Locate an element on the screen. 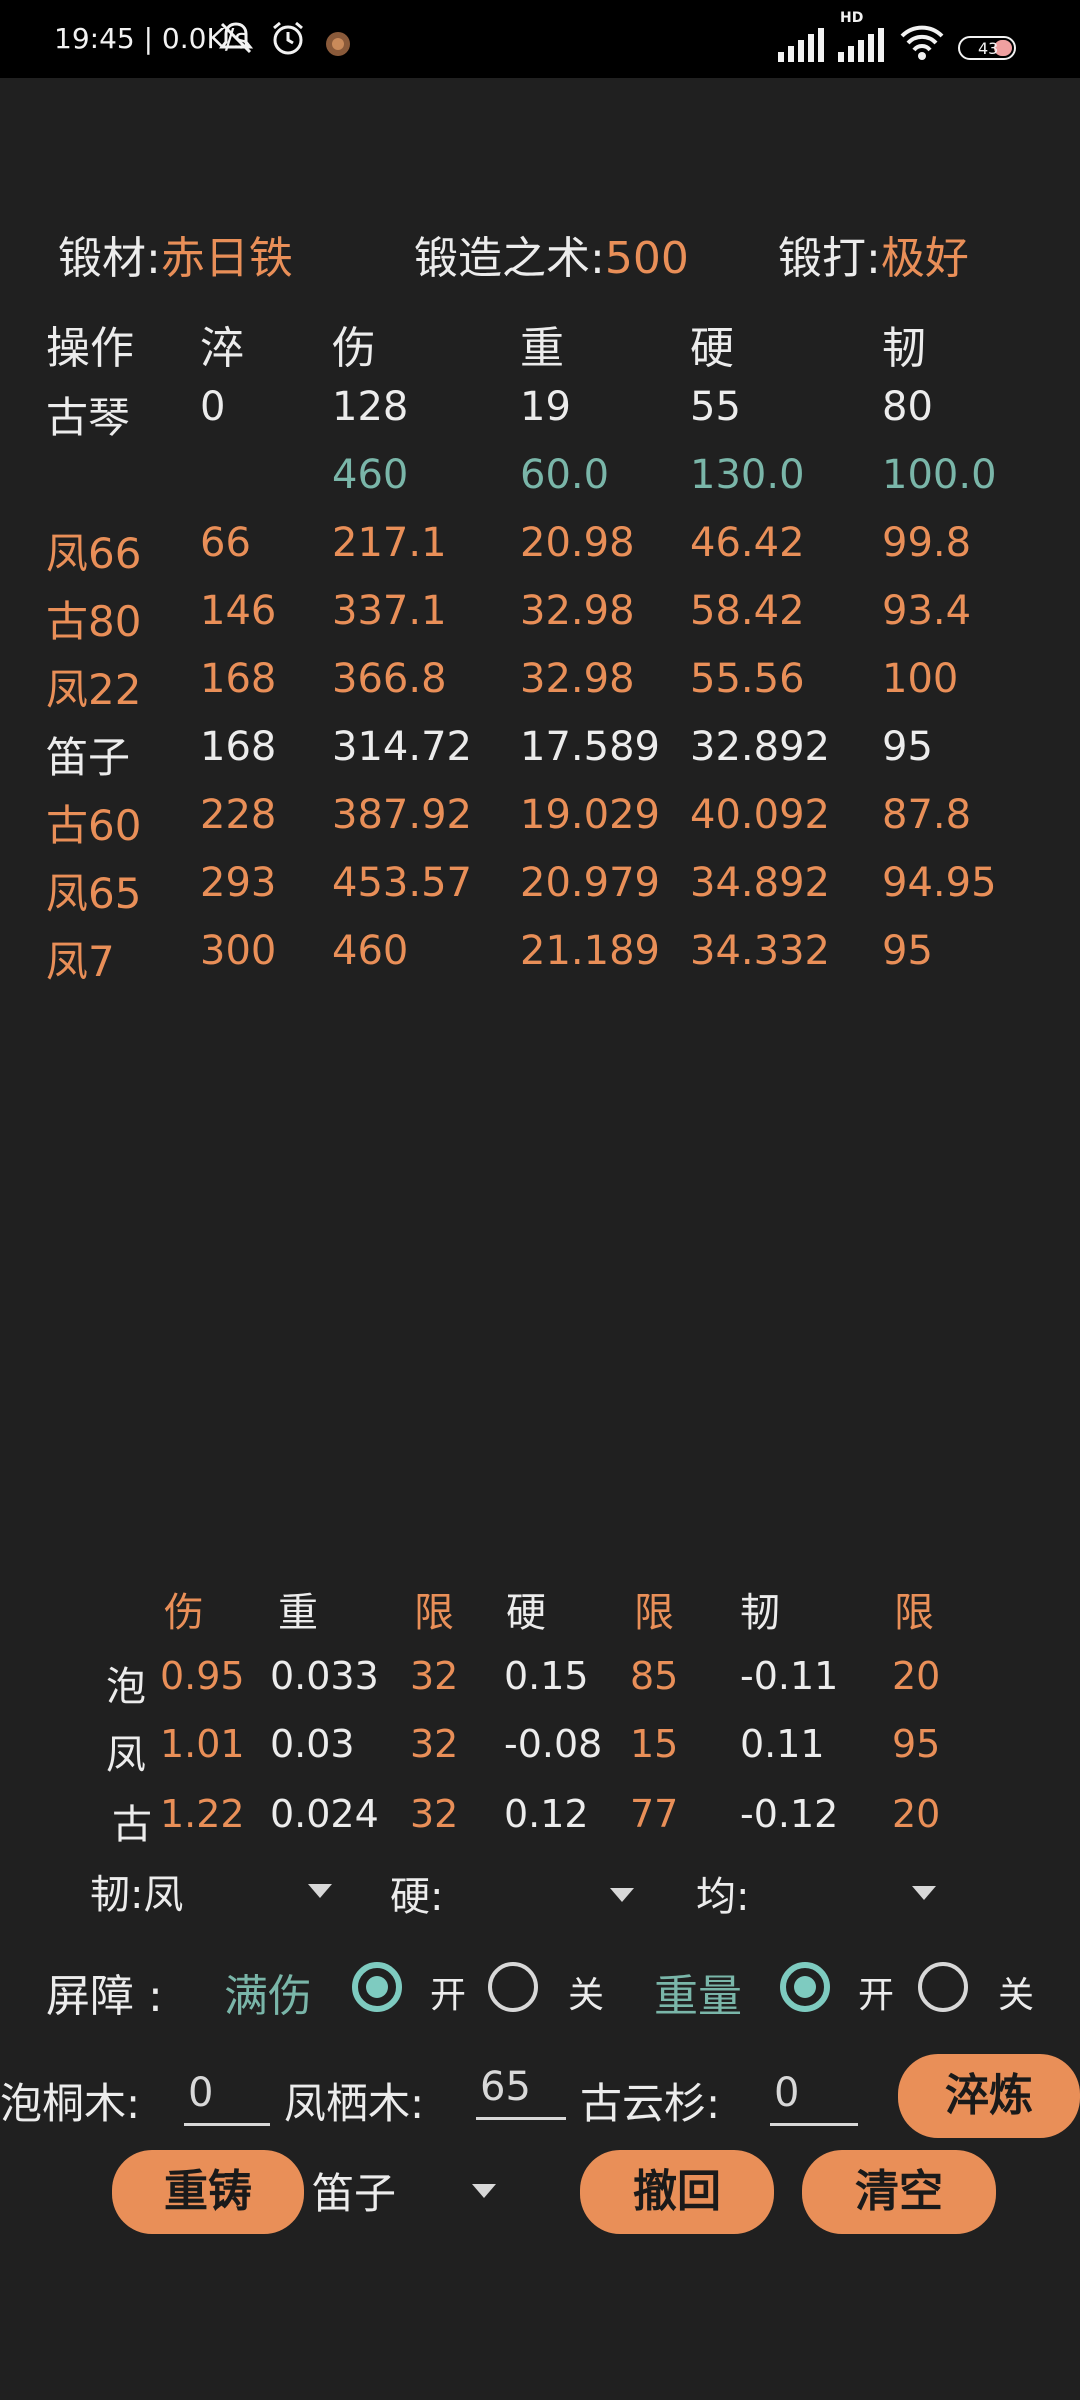 Image resolution: width=1080 pixels, height=2400 pixels. coef-header: 伤 is located at coordinates (184, 1613).